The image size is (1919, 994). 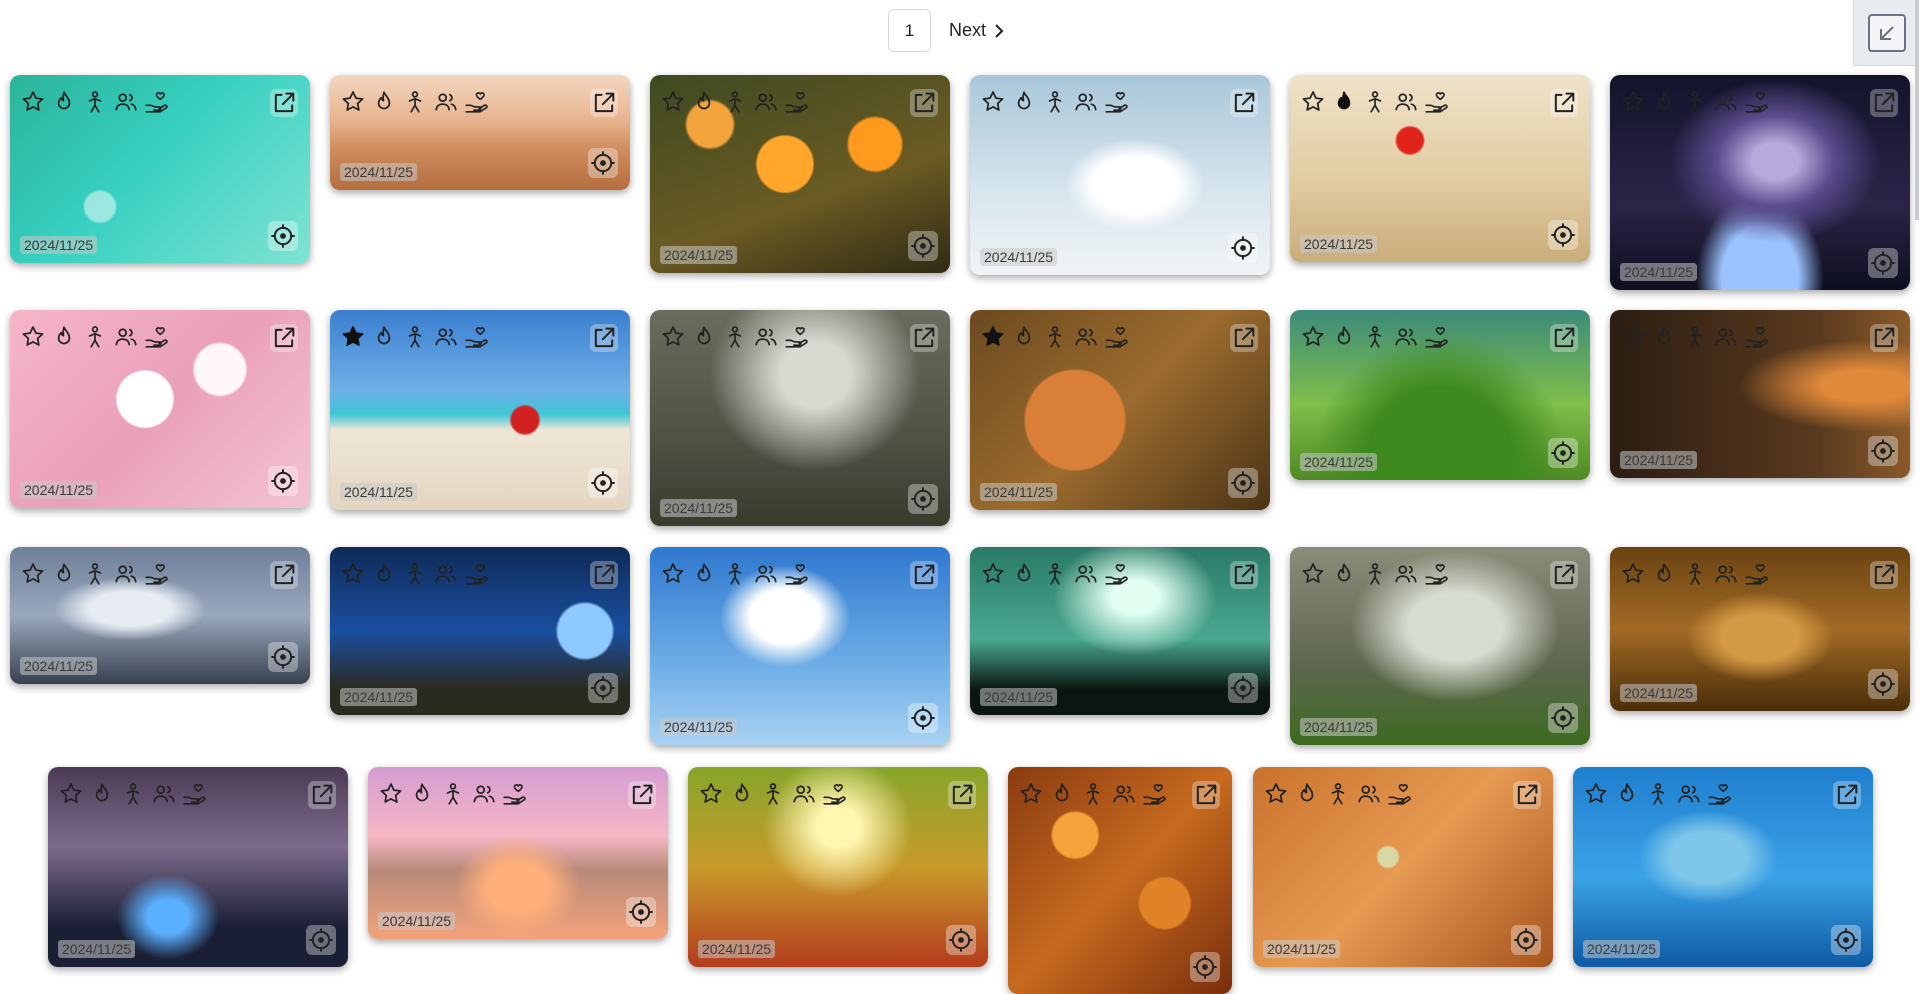 What do you see at coordinates (977, 30) in the screenshot?
I see `next-page-button: Next` at bounding box center [977, 30].